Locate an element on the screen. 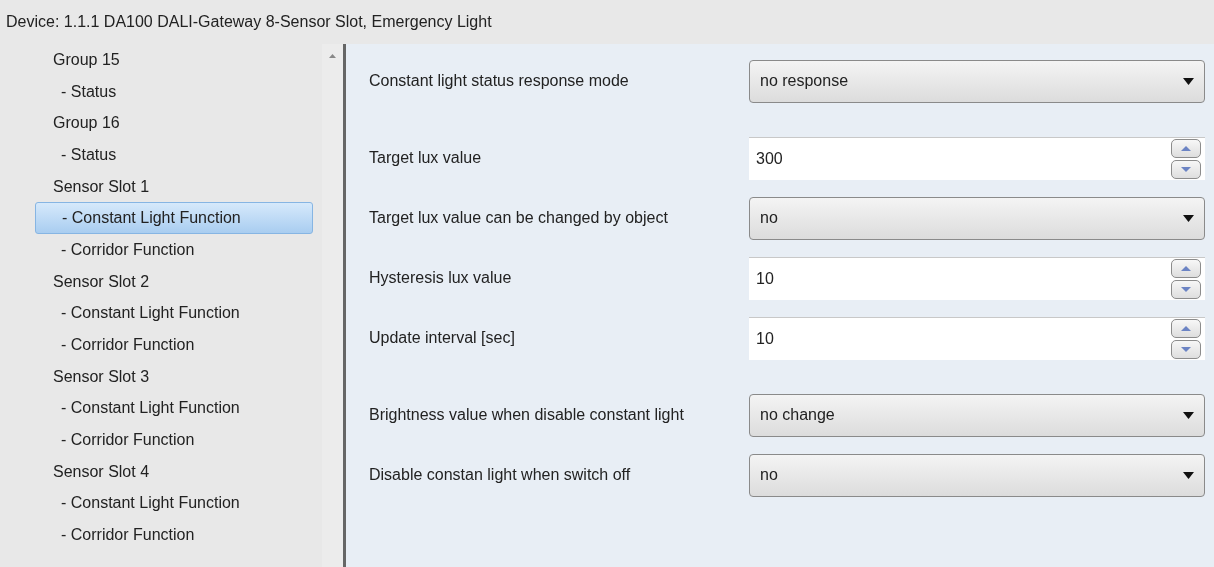 This screenshot has height=567, width=1214. scroll-up-icon is located at coordinates (332, 56).